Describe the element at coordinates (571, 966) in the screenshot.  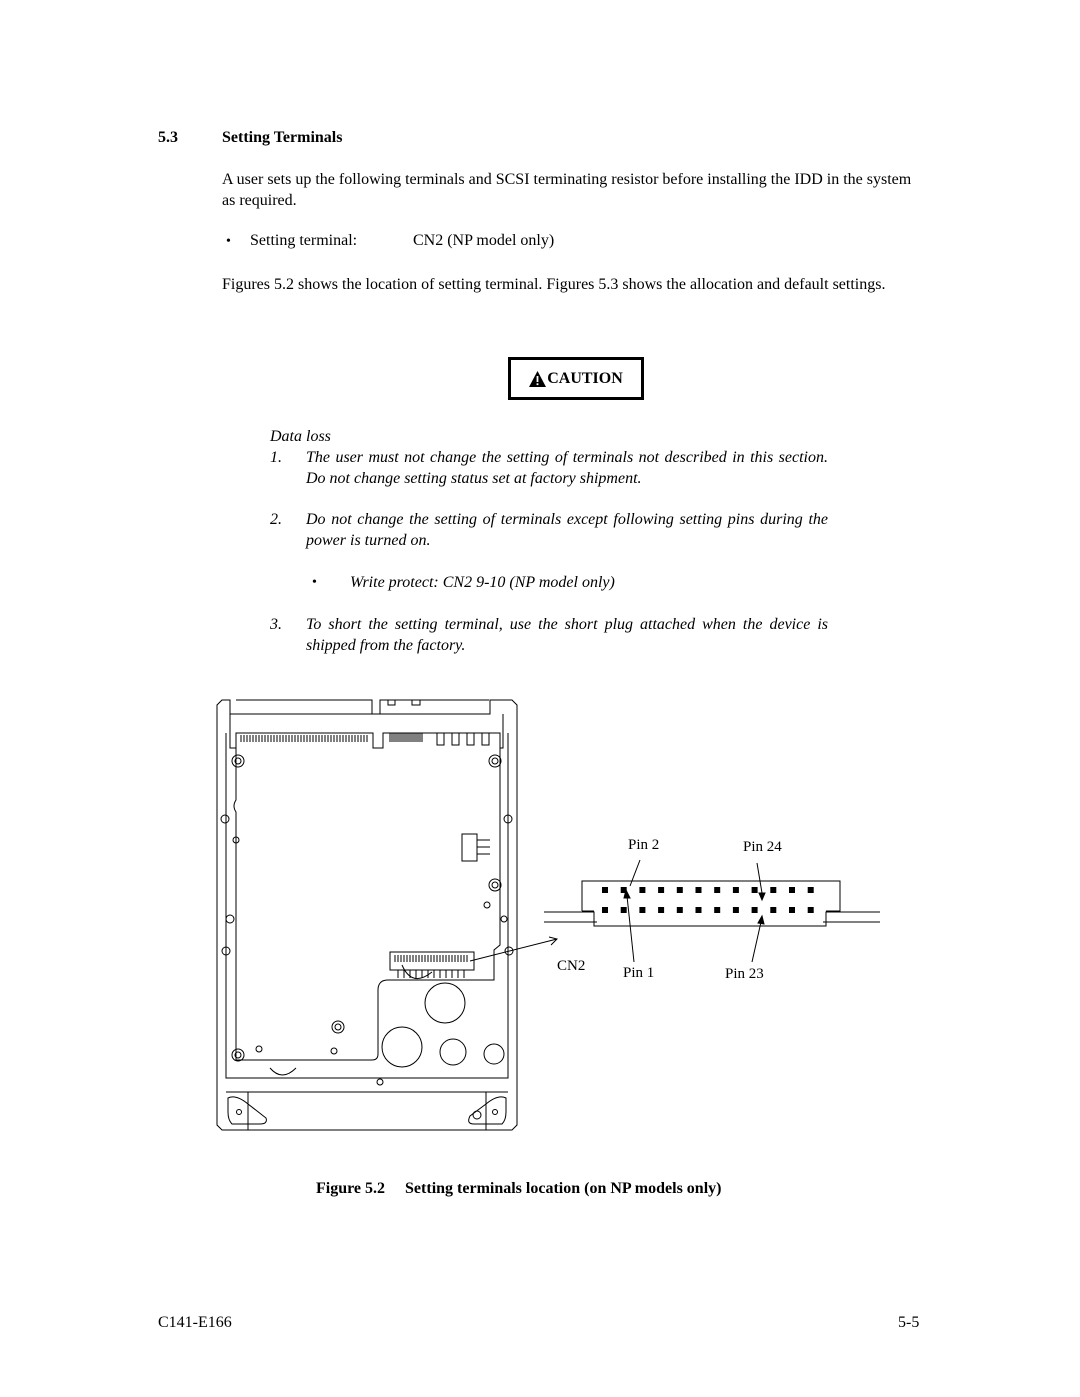
I see `cn2-label: CN2` at that location.